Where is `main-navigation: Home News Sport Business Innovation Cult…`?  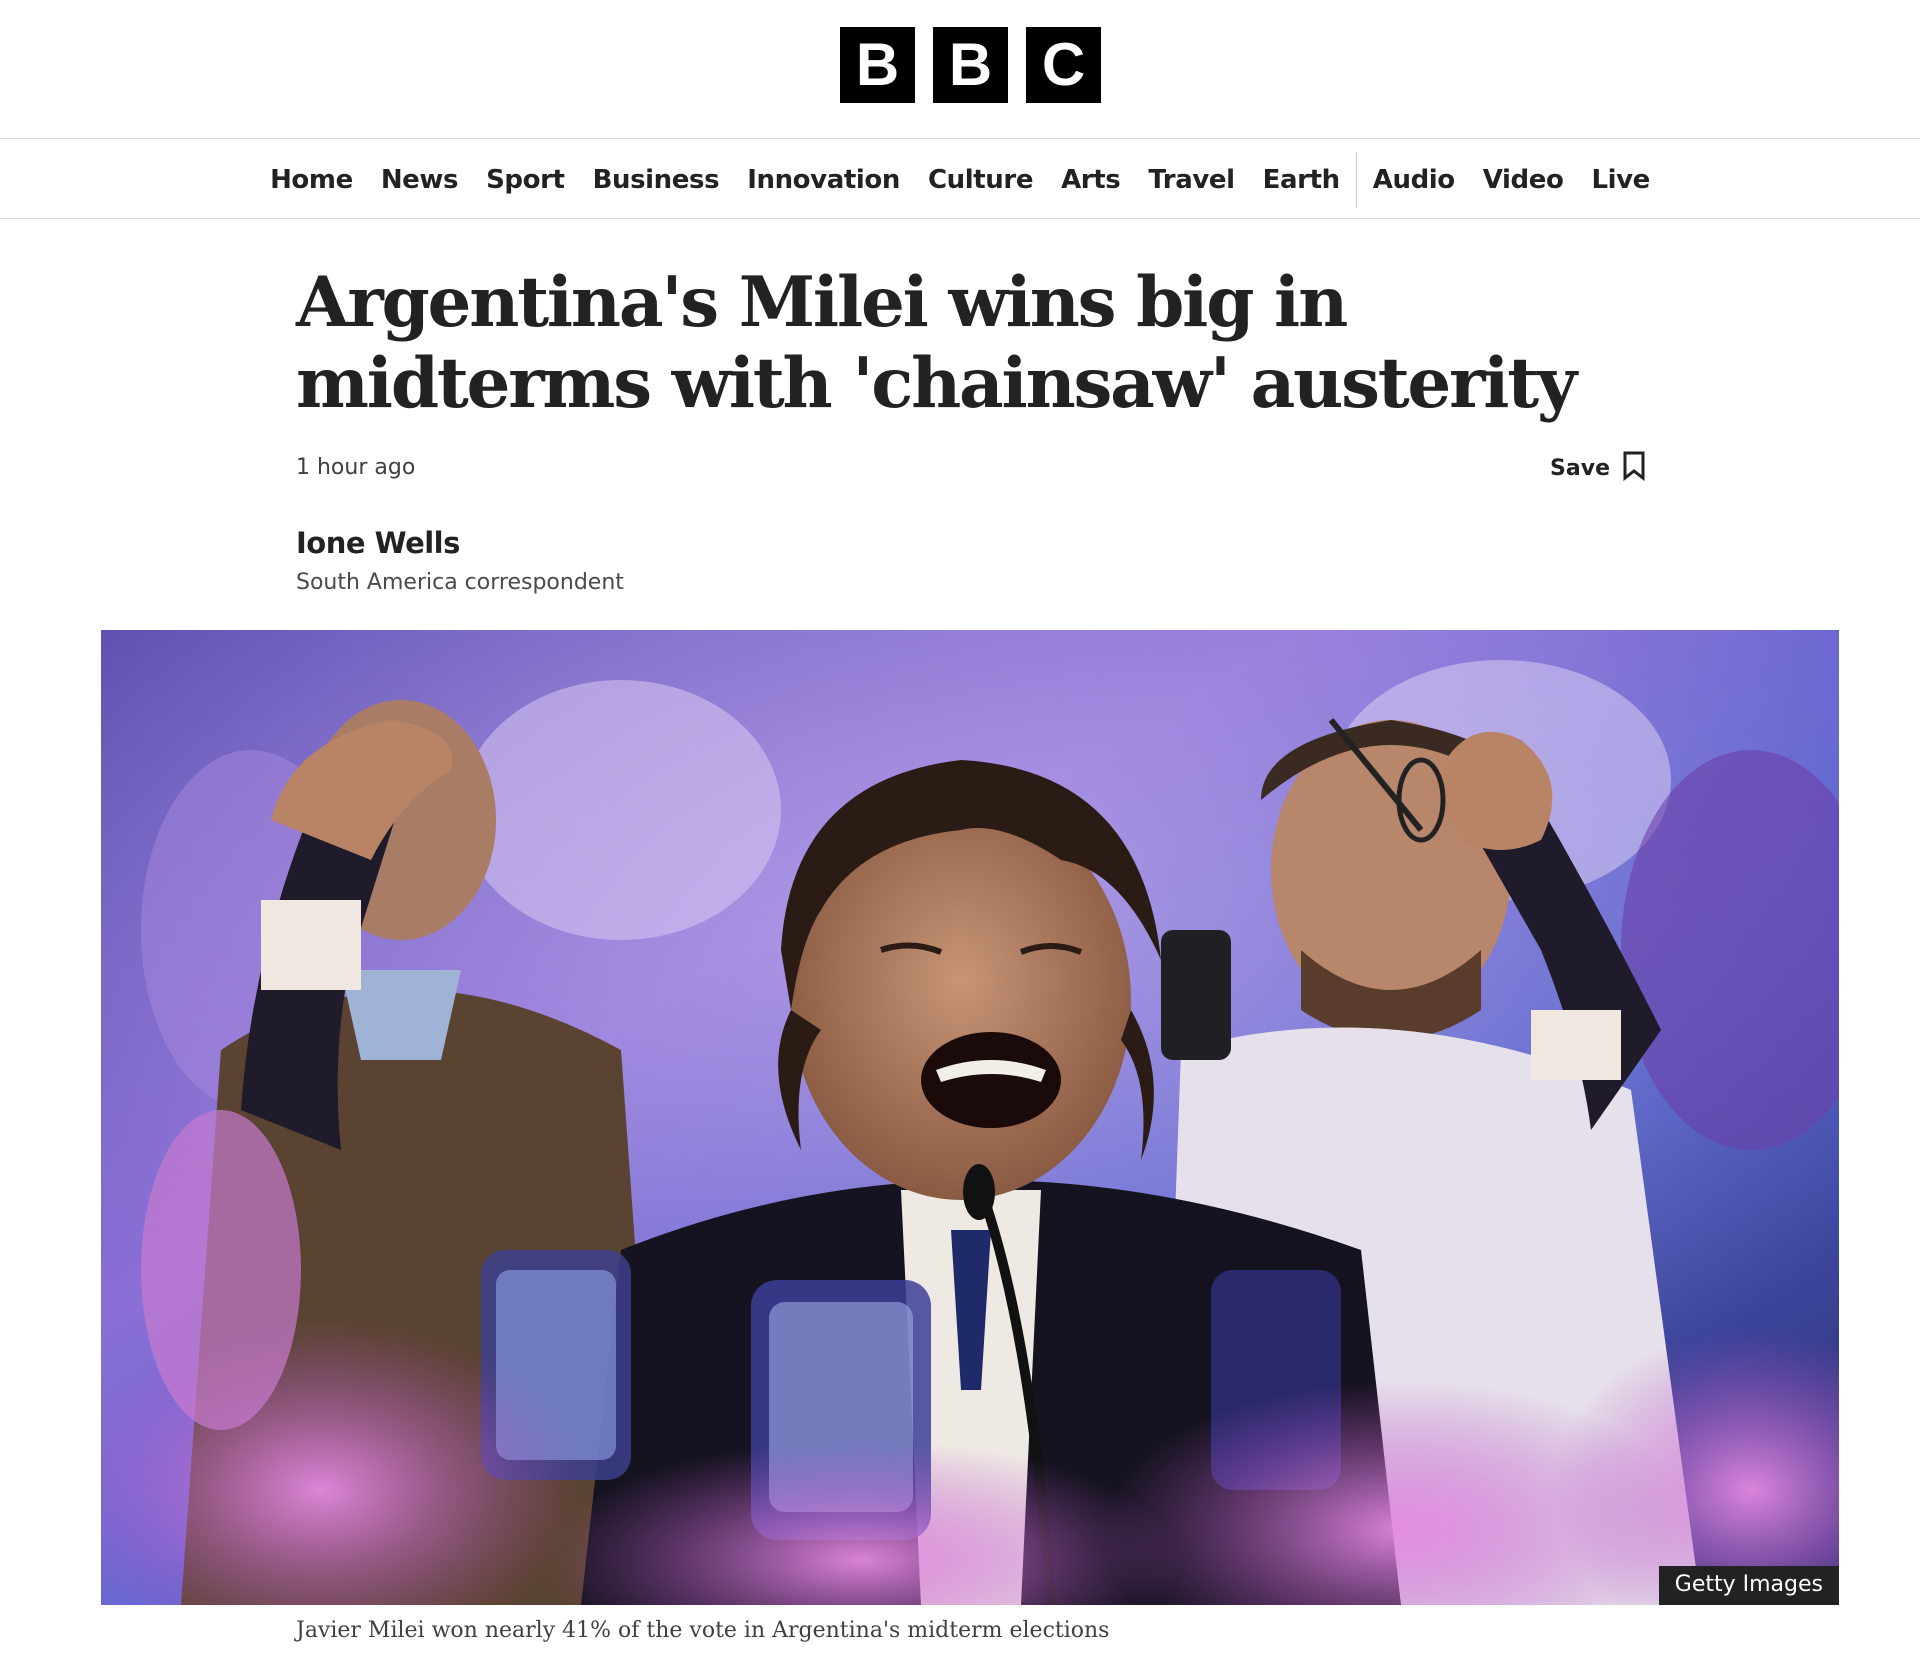
main-navigation: Home News Sport Business Innovation Cult… is located at coordinates (960, 179).